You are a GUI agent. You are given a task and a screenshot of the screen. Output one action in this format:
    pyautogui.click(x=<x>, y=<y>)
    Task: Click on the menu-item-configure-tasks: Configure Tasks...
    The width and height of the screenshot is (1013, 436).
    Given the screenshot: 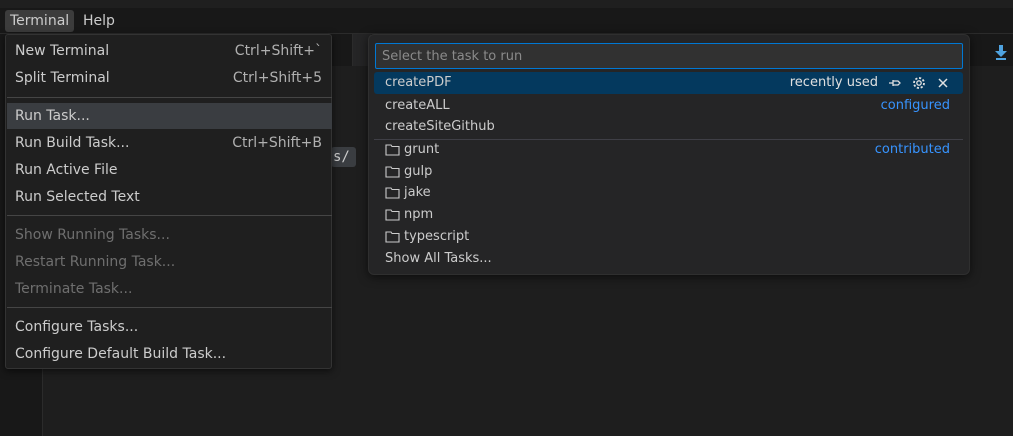 What is the action you would take?
    pyautogui.click(x=169, y=327)
    